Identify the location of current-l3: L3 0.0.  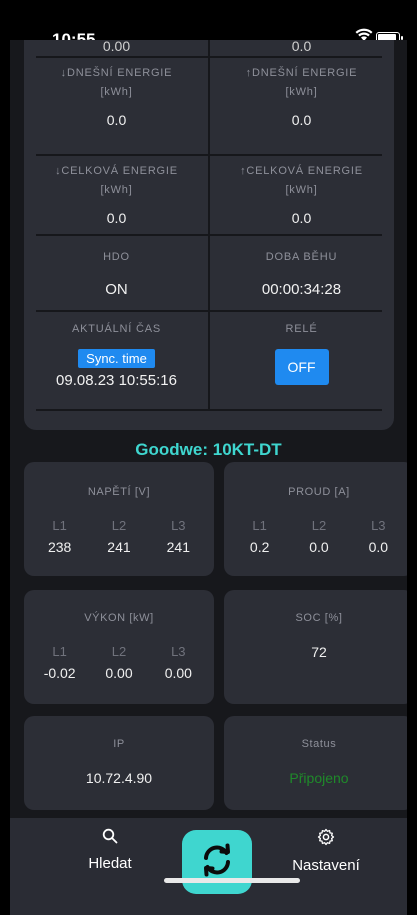
(378, 536).